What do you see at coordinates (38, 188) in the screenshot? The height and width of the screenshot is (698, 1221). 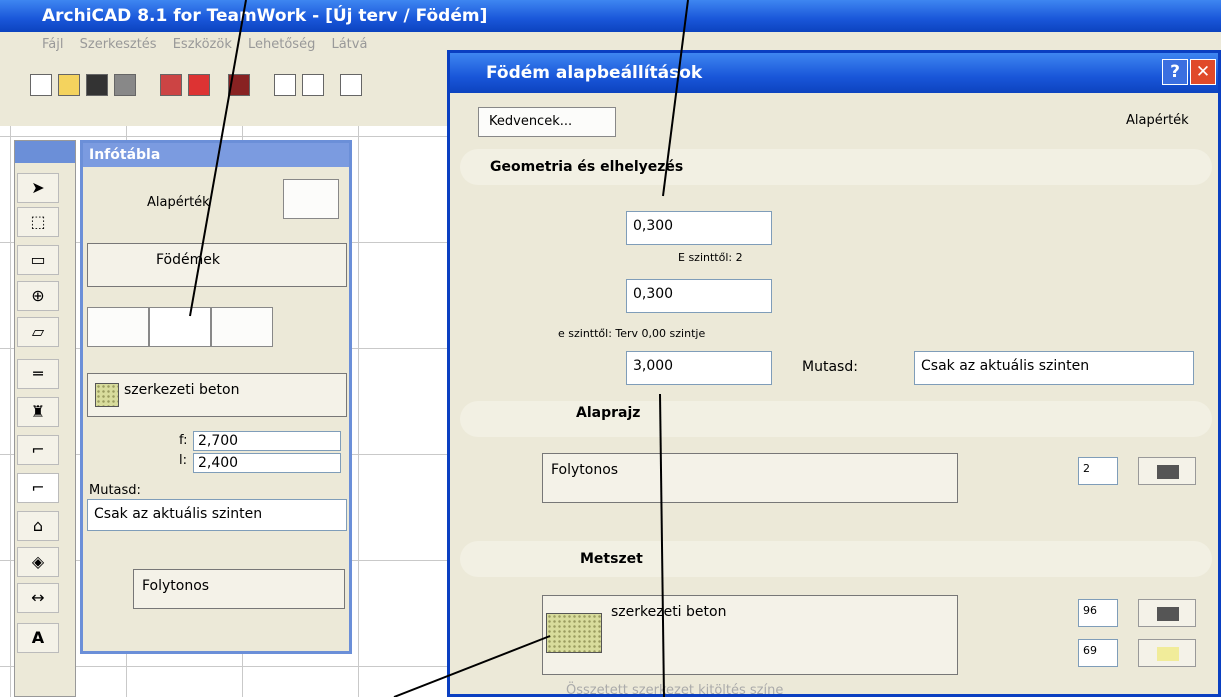 I see `arrow-tool-icon: ➤` at bounding box center [38, 188].